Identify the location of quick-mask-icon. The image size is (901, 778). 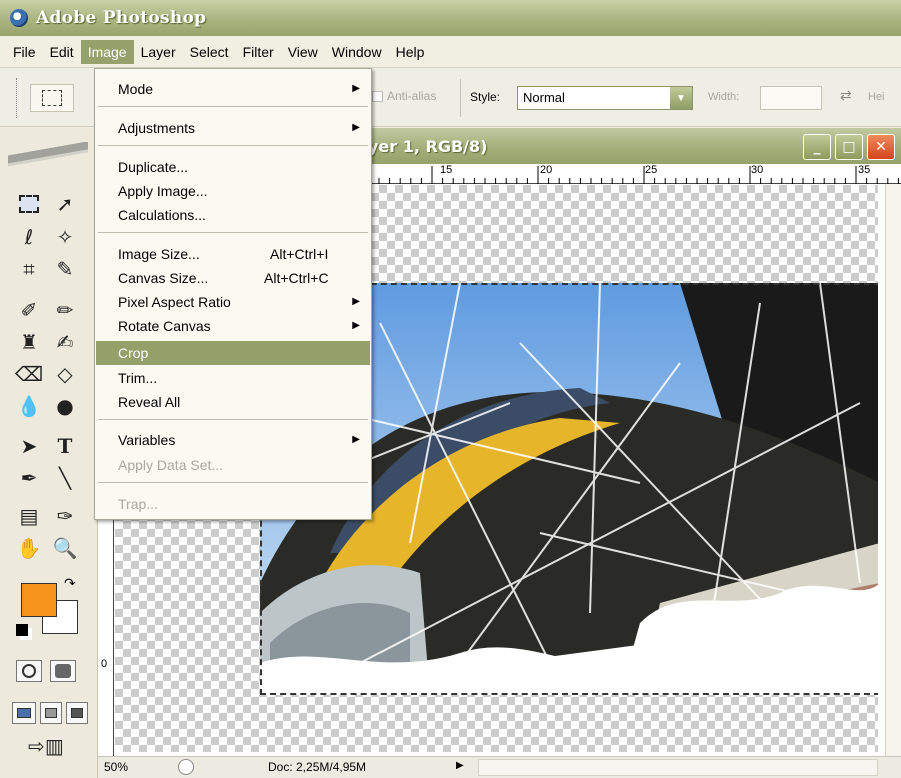
(63, 671).